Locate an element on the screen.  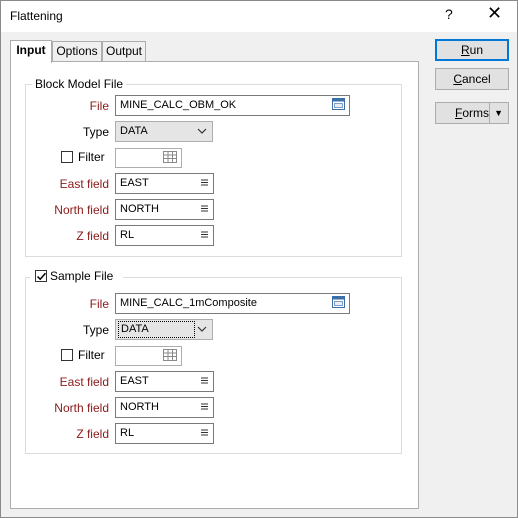
bm-z-value: RL is located at coordinates (127, 235).